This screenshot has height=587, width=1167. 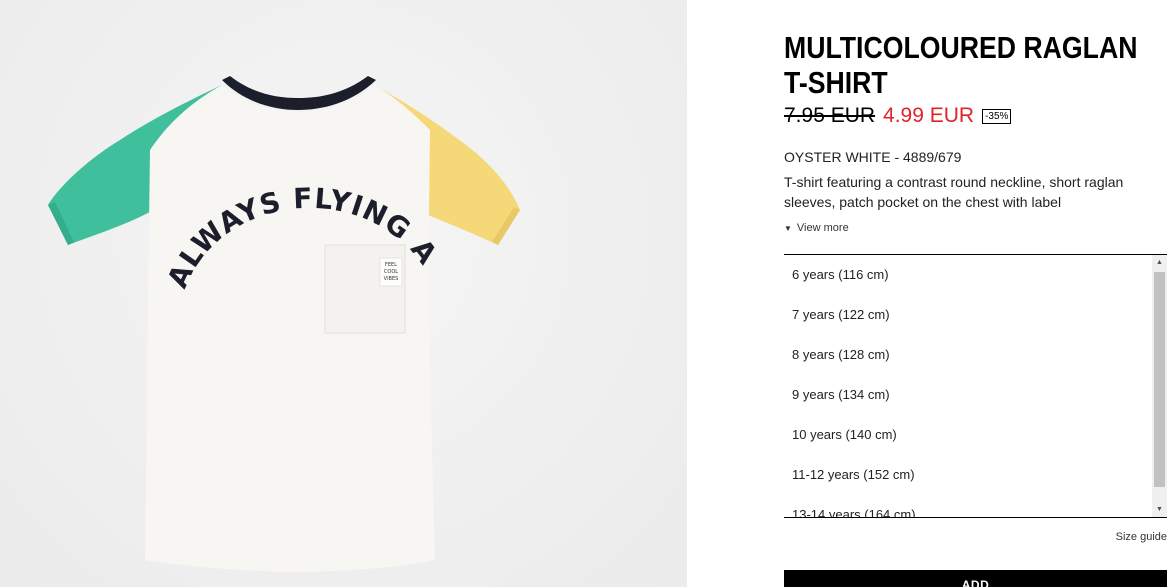 I want to click on size-option: 11-12 years (152 cm), so click(x=975, y=475).